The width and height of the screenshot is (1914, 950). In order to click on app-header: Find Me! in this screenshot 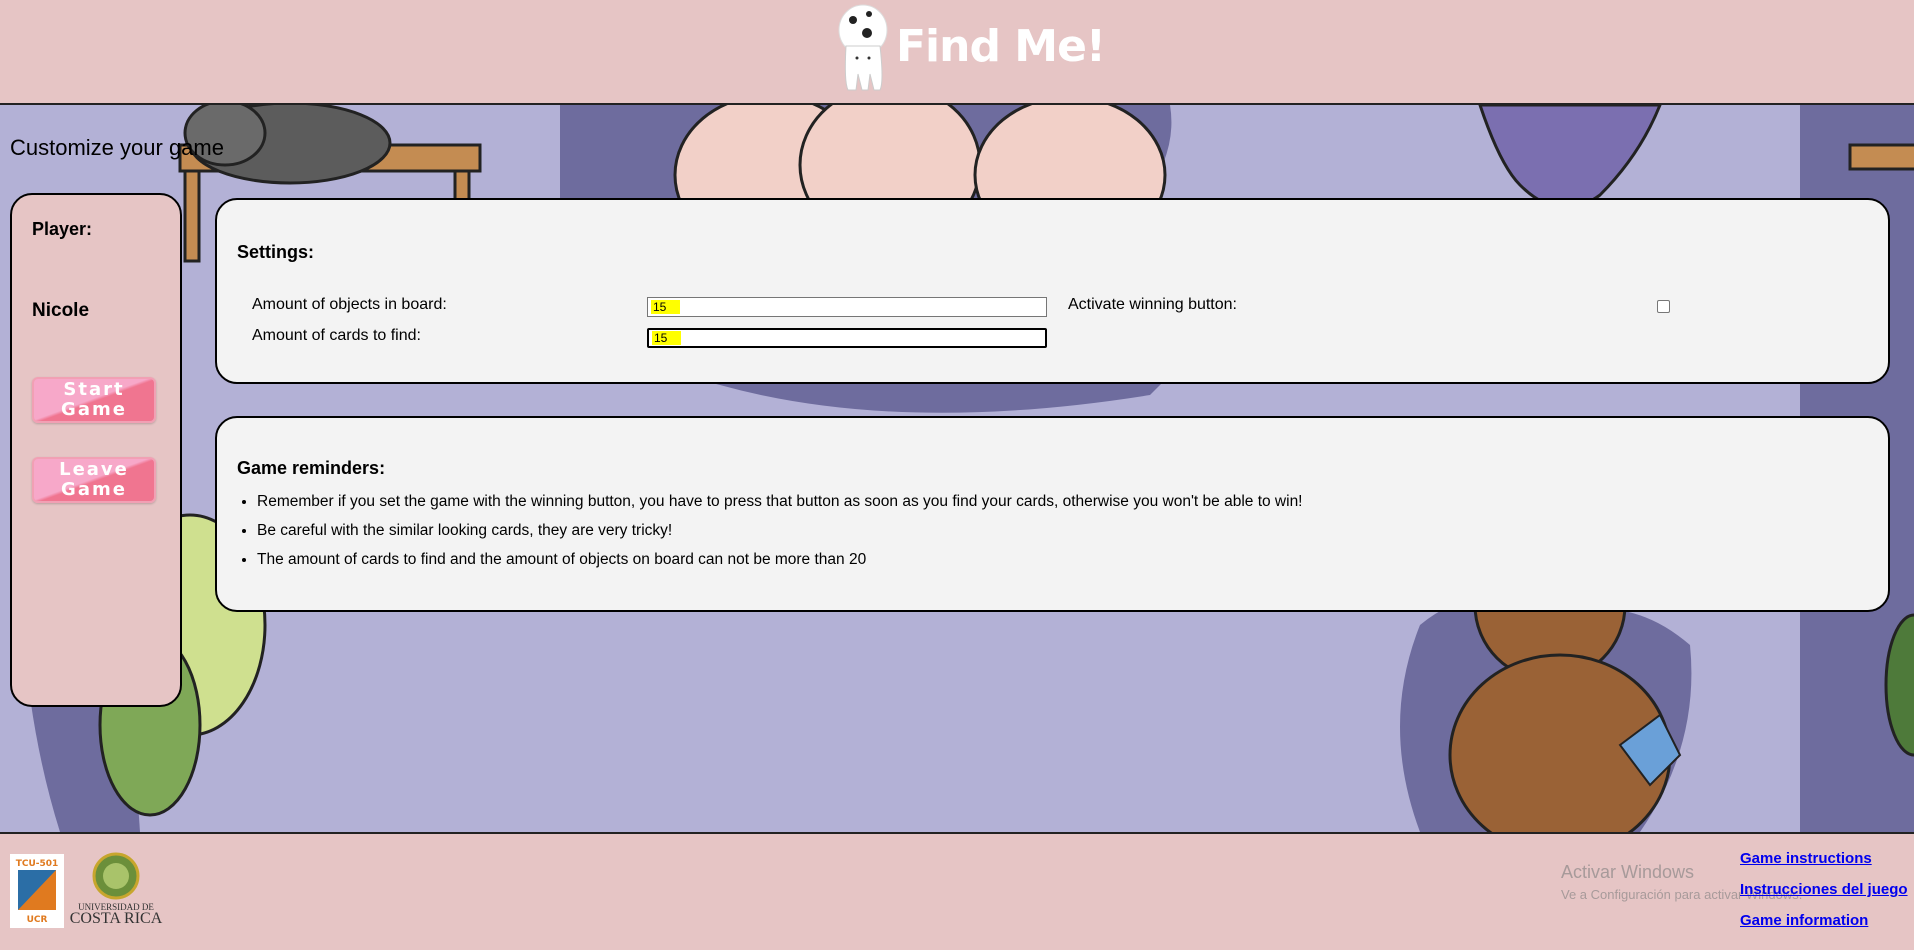, I will do `click(957, 52)`.